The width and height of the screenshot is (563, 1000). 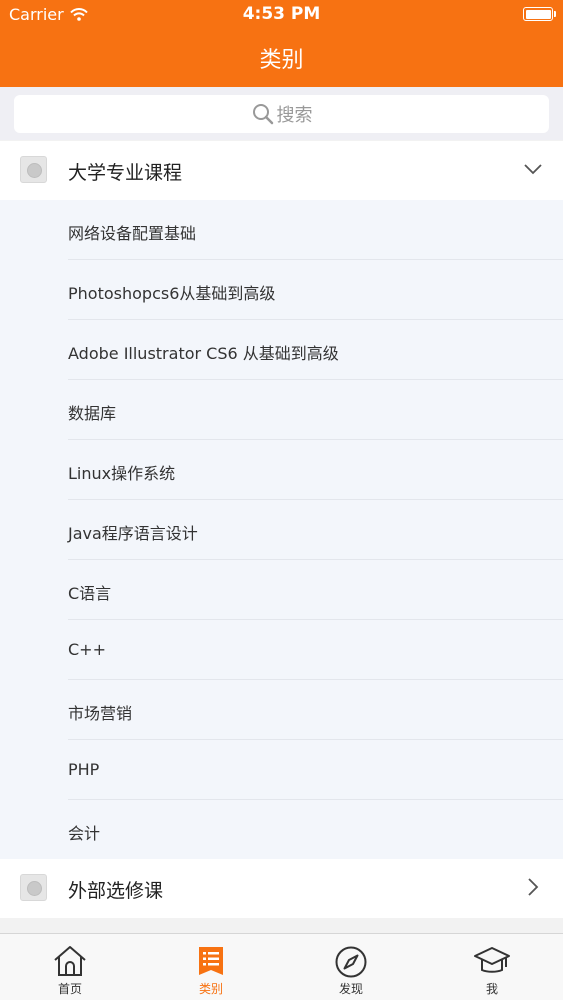 I want to click on status-time: 4:53 PM, so click(x=281, y=14).